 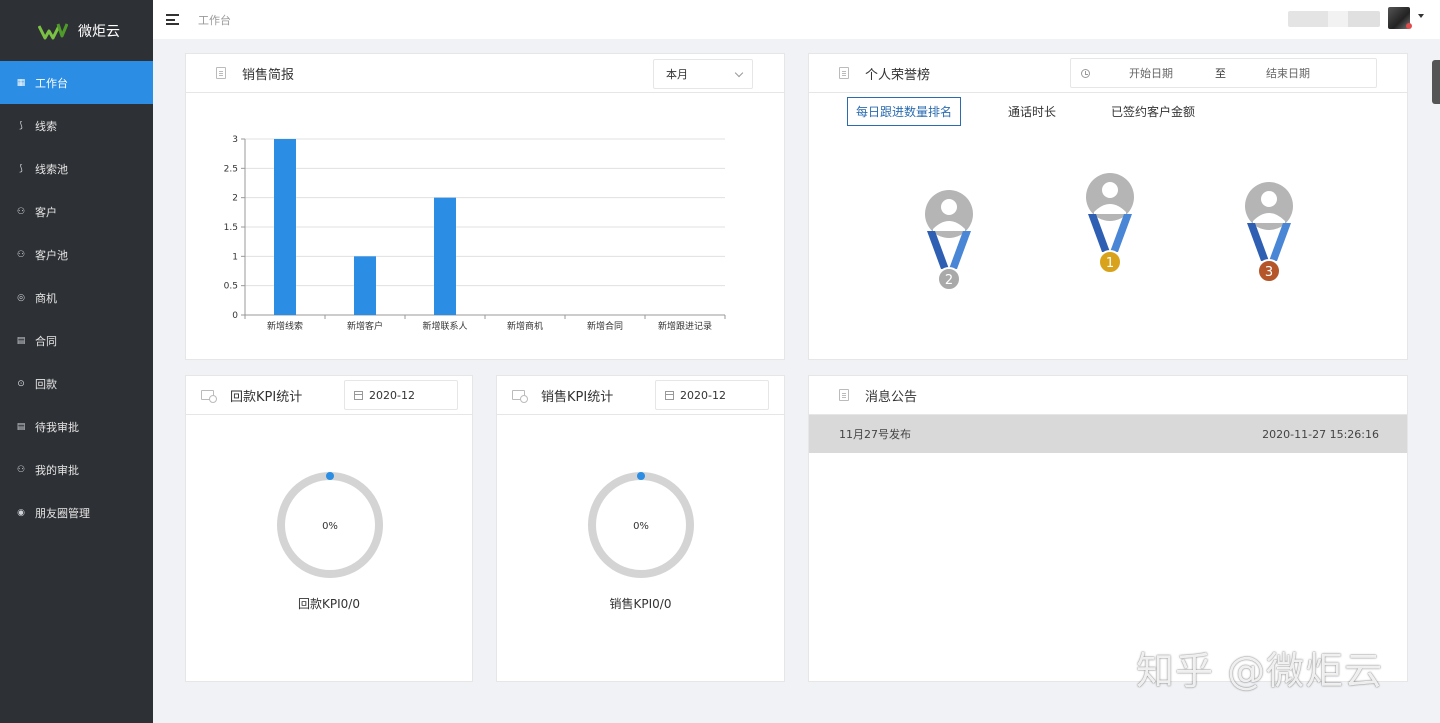 I want to click on payment-month-value: 2020-12, so click(x=392, y=395).